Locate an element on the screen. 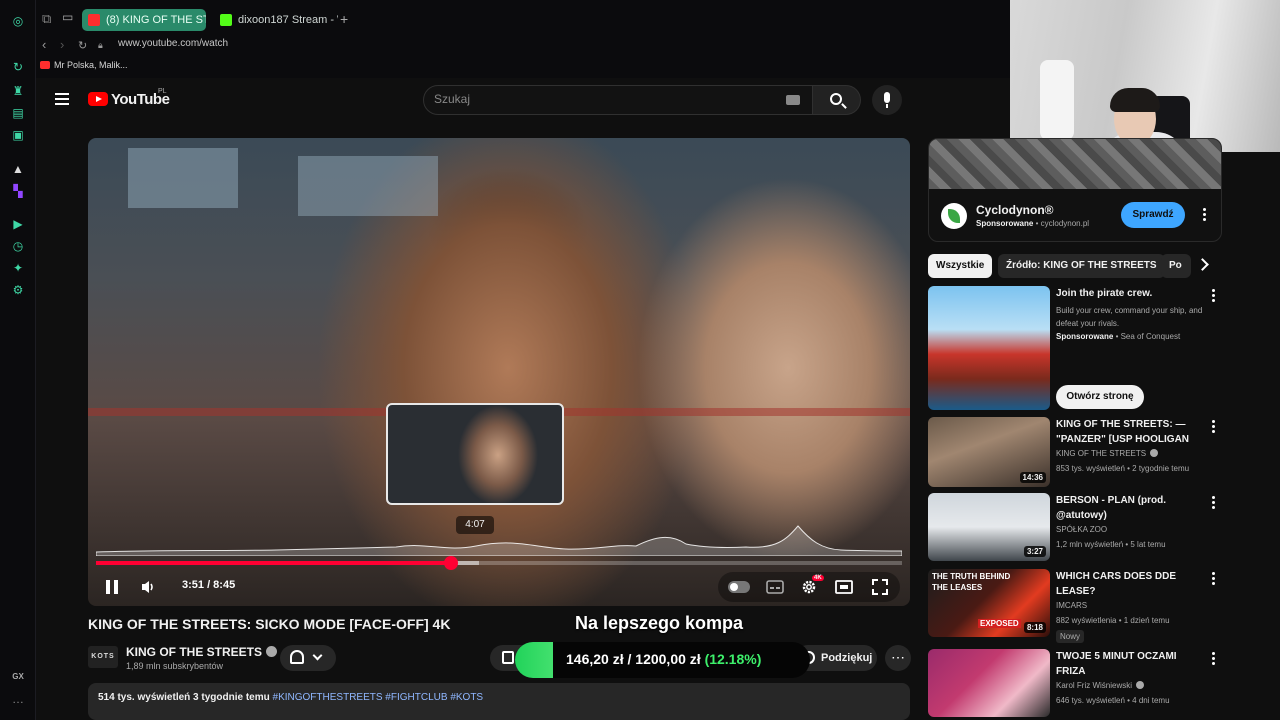 The width and height of the screenshot is (1280, 720). channel-name-text: Karol Friz Wiśniewski is located at coordinates (1094, 685).